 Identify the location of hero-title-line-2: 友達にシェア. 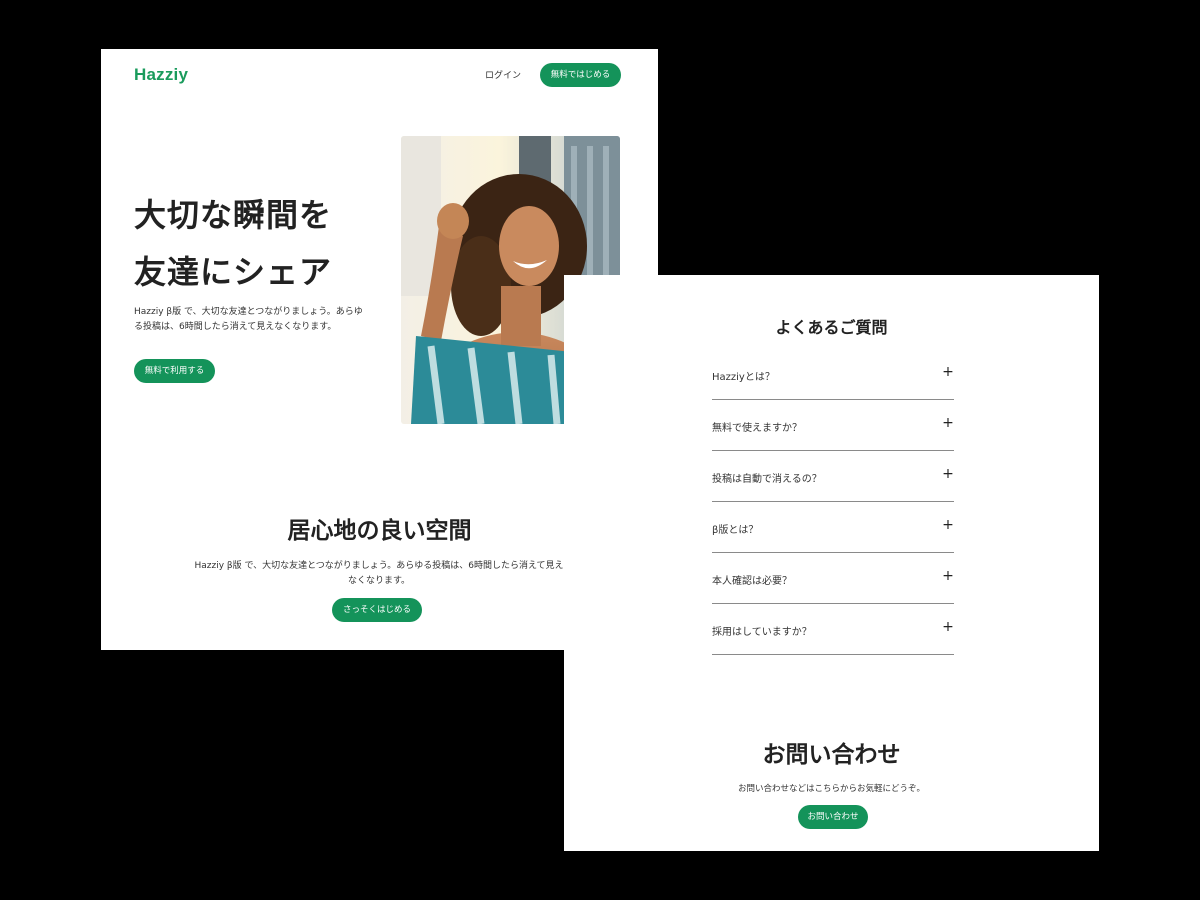
(233, 272).